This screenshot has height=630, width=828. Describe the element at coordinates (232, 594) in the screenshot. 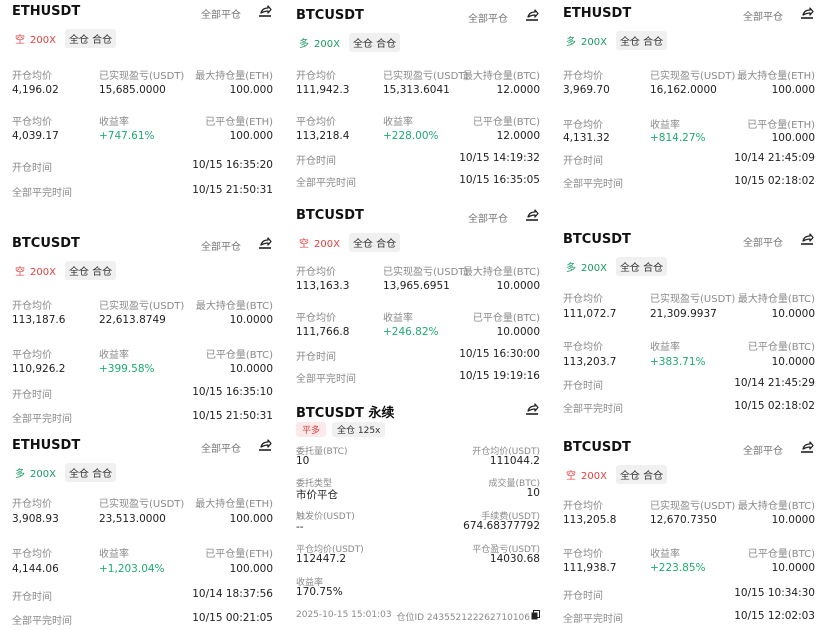

I see `open-time-value: 10/14 18:37:56` at that location.